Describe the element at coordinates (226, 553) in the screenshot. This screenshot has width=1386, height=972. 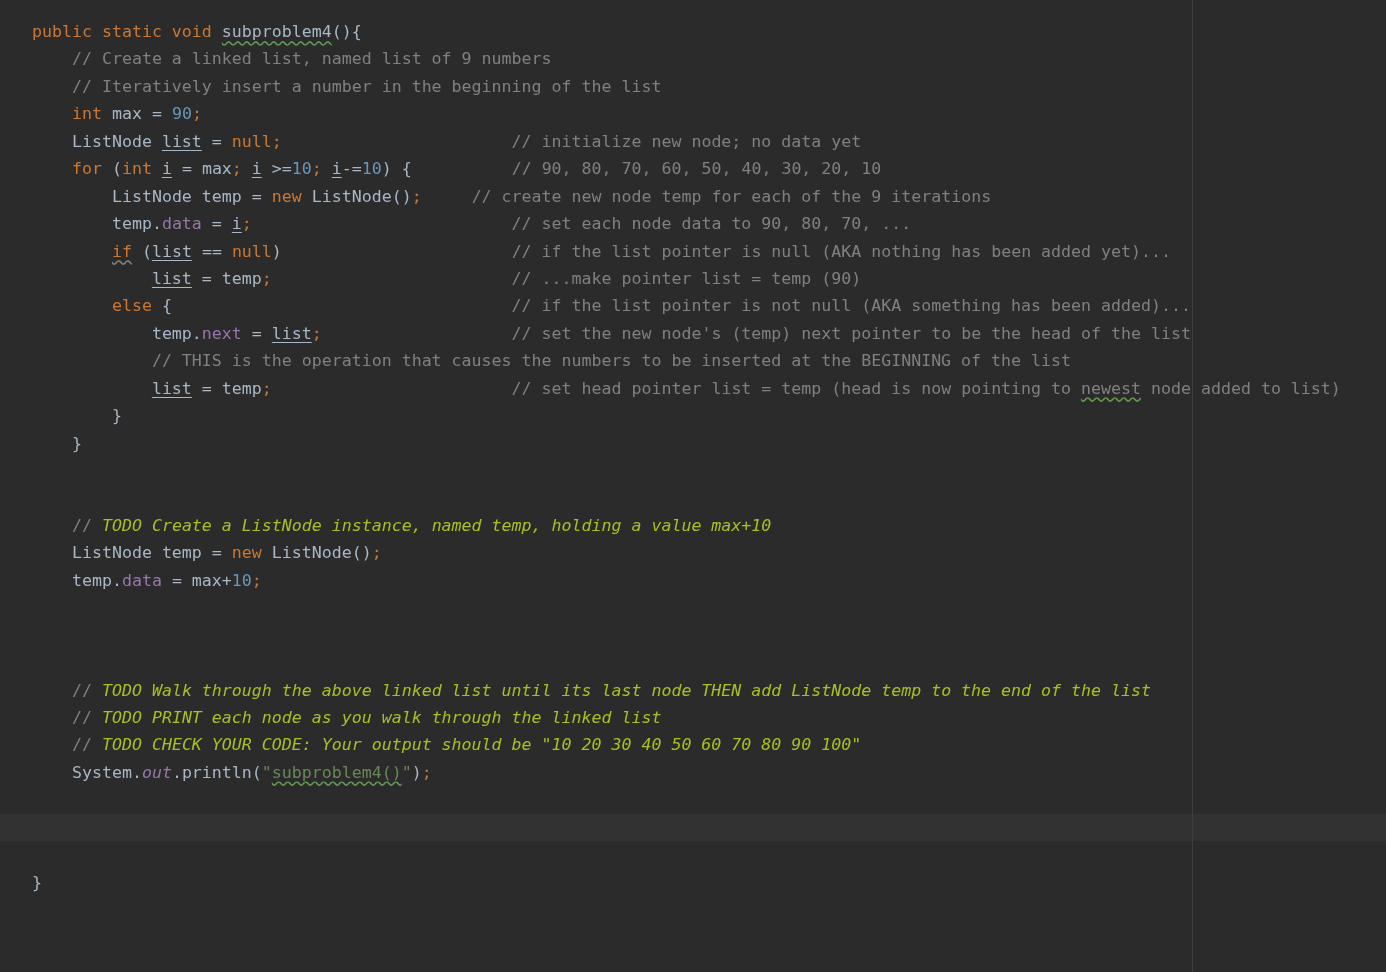
I see `code-line: ListNode temp = new ListNode();` at that location.